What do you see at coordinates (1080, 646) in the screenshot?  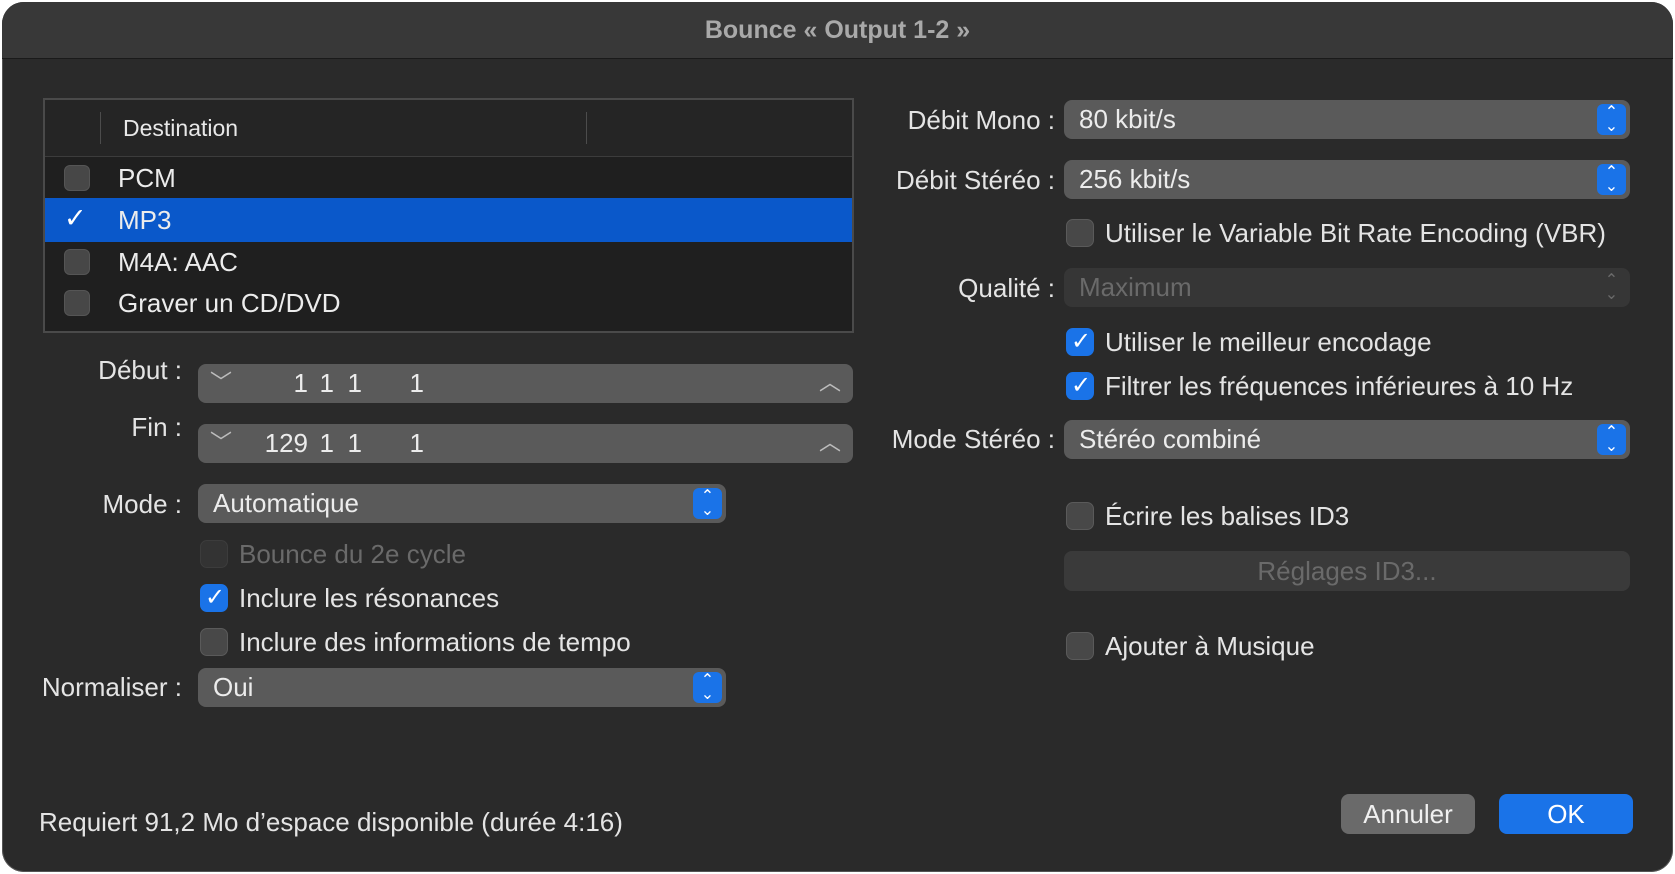 I see `ajouter-musique-checkbox` at bounding box center [1080, 646].